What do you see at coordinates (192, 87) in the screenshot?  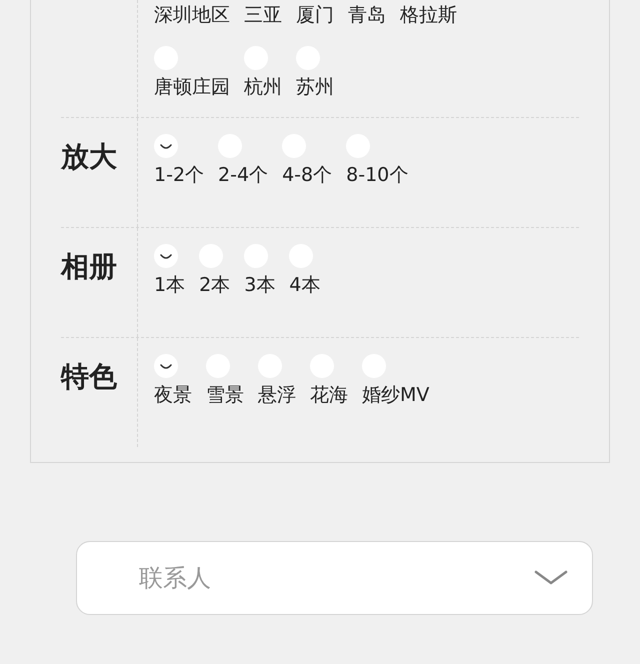 I see `option-label: 唐顿庄园` at bounding box center [192, 87].